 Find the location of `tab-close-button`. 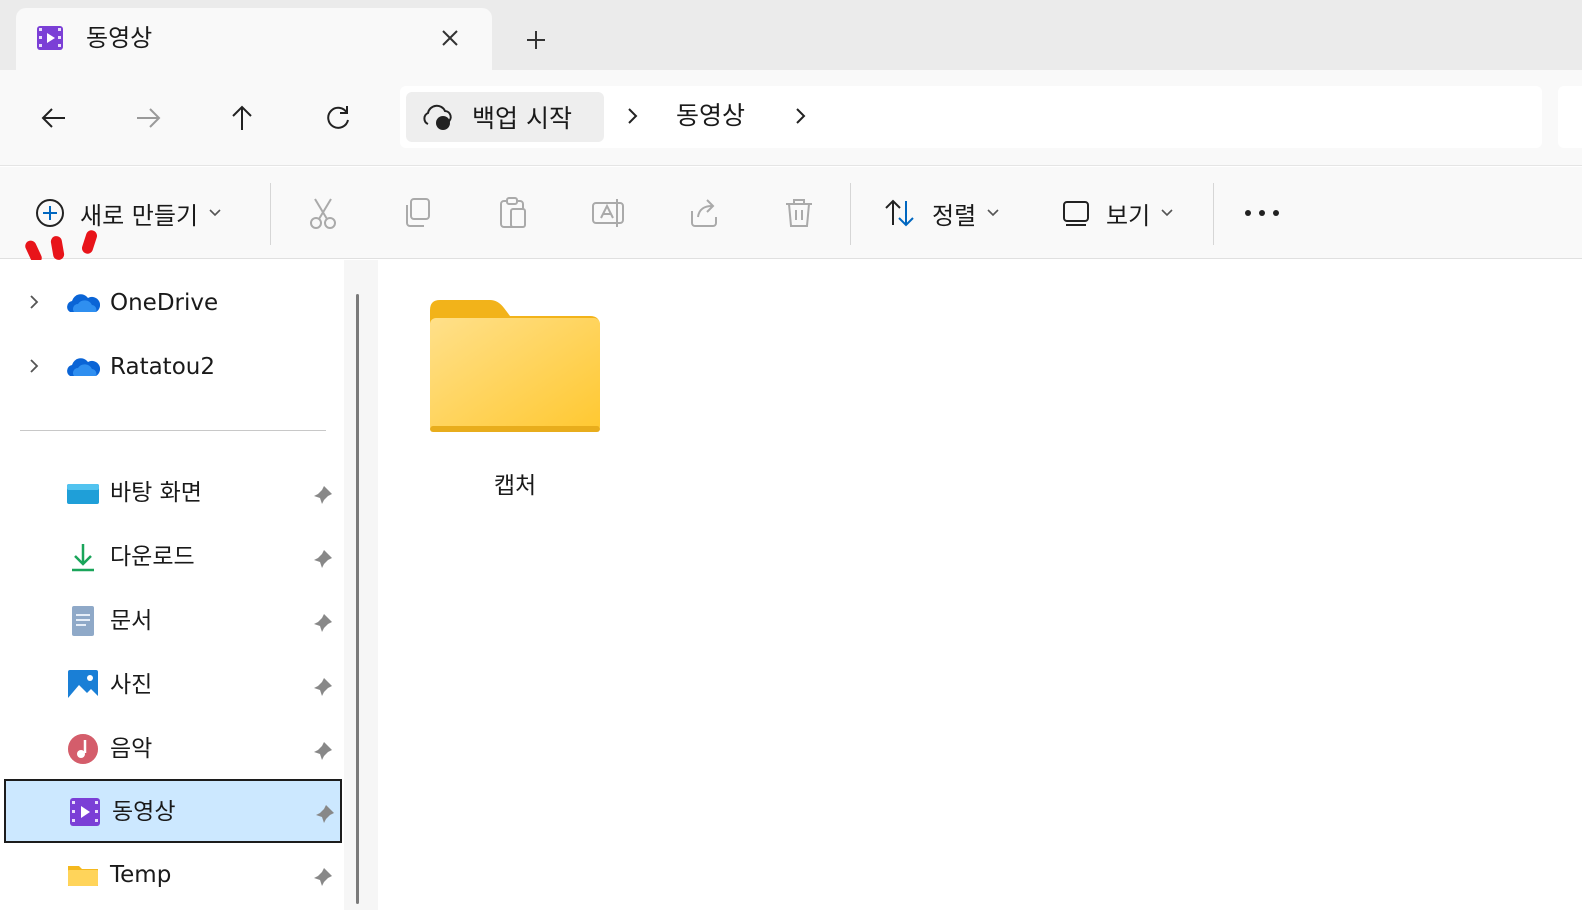

tab-close-button is located at coordinates (450, 38).